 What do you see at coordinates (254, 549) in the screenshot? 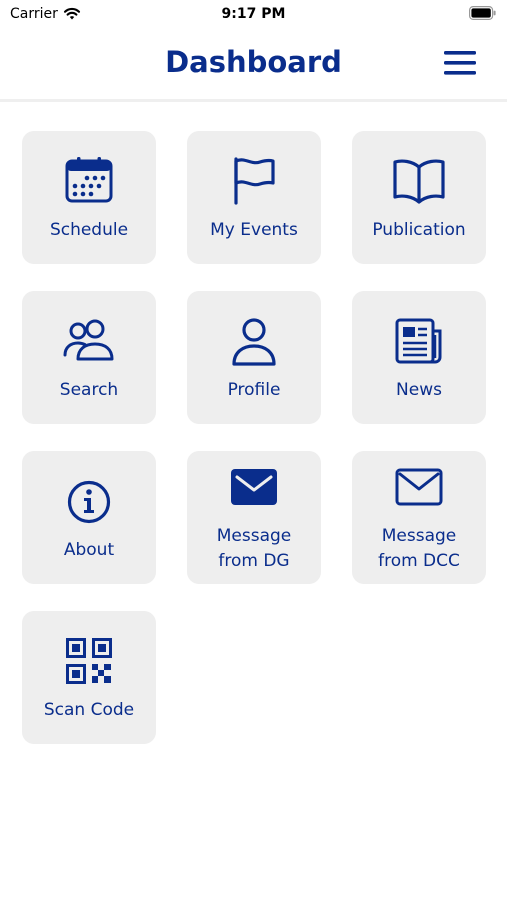
I see `tile-label: Message from DG` at bounding box center [254, 549].